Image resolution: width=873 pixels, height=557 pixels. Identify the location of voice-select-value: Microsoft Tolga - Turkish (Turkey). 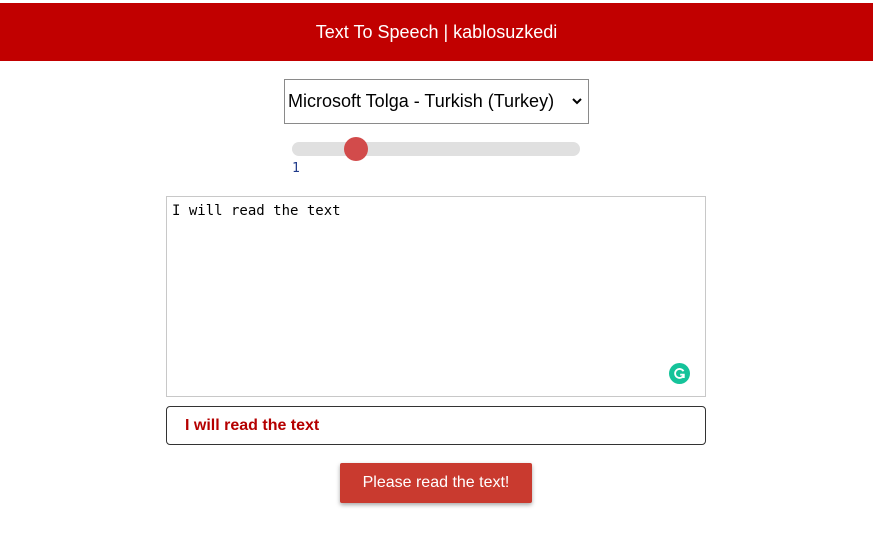
(421, 101).